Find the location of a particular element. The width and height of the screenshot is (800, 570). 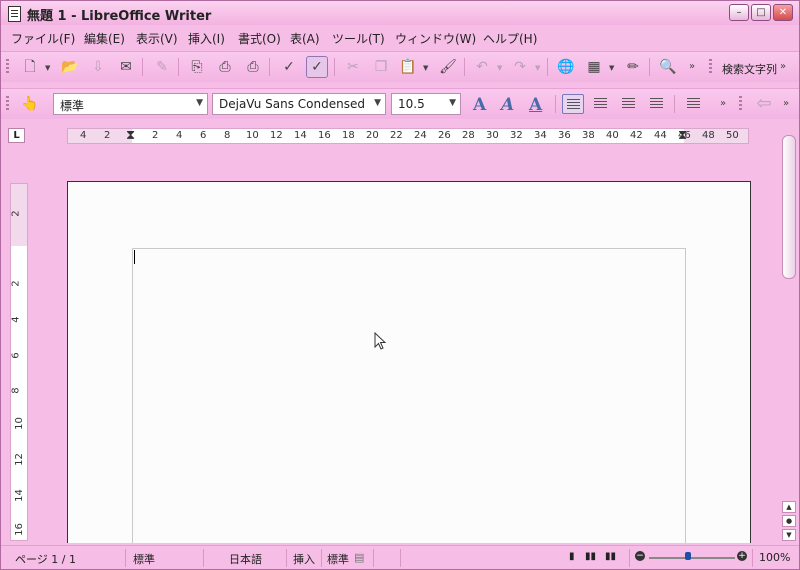

previous-page-icon: ▲ is located at coordinates (789, 507).